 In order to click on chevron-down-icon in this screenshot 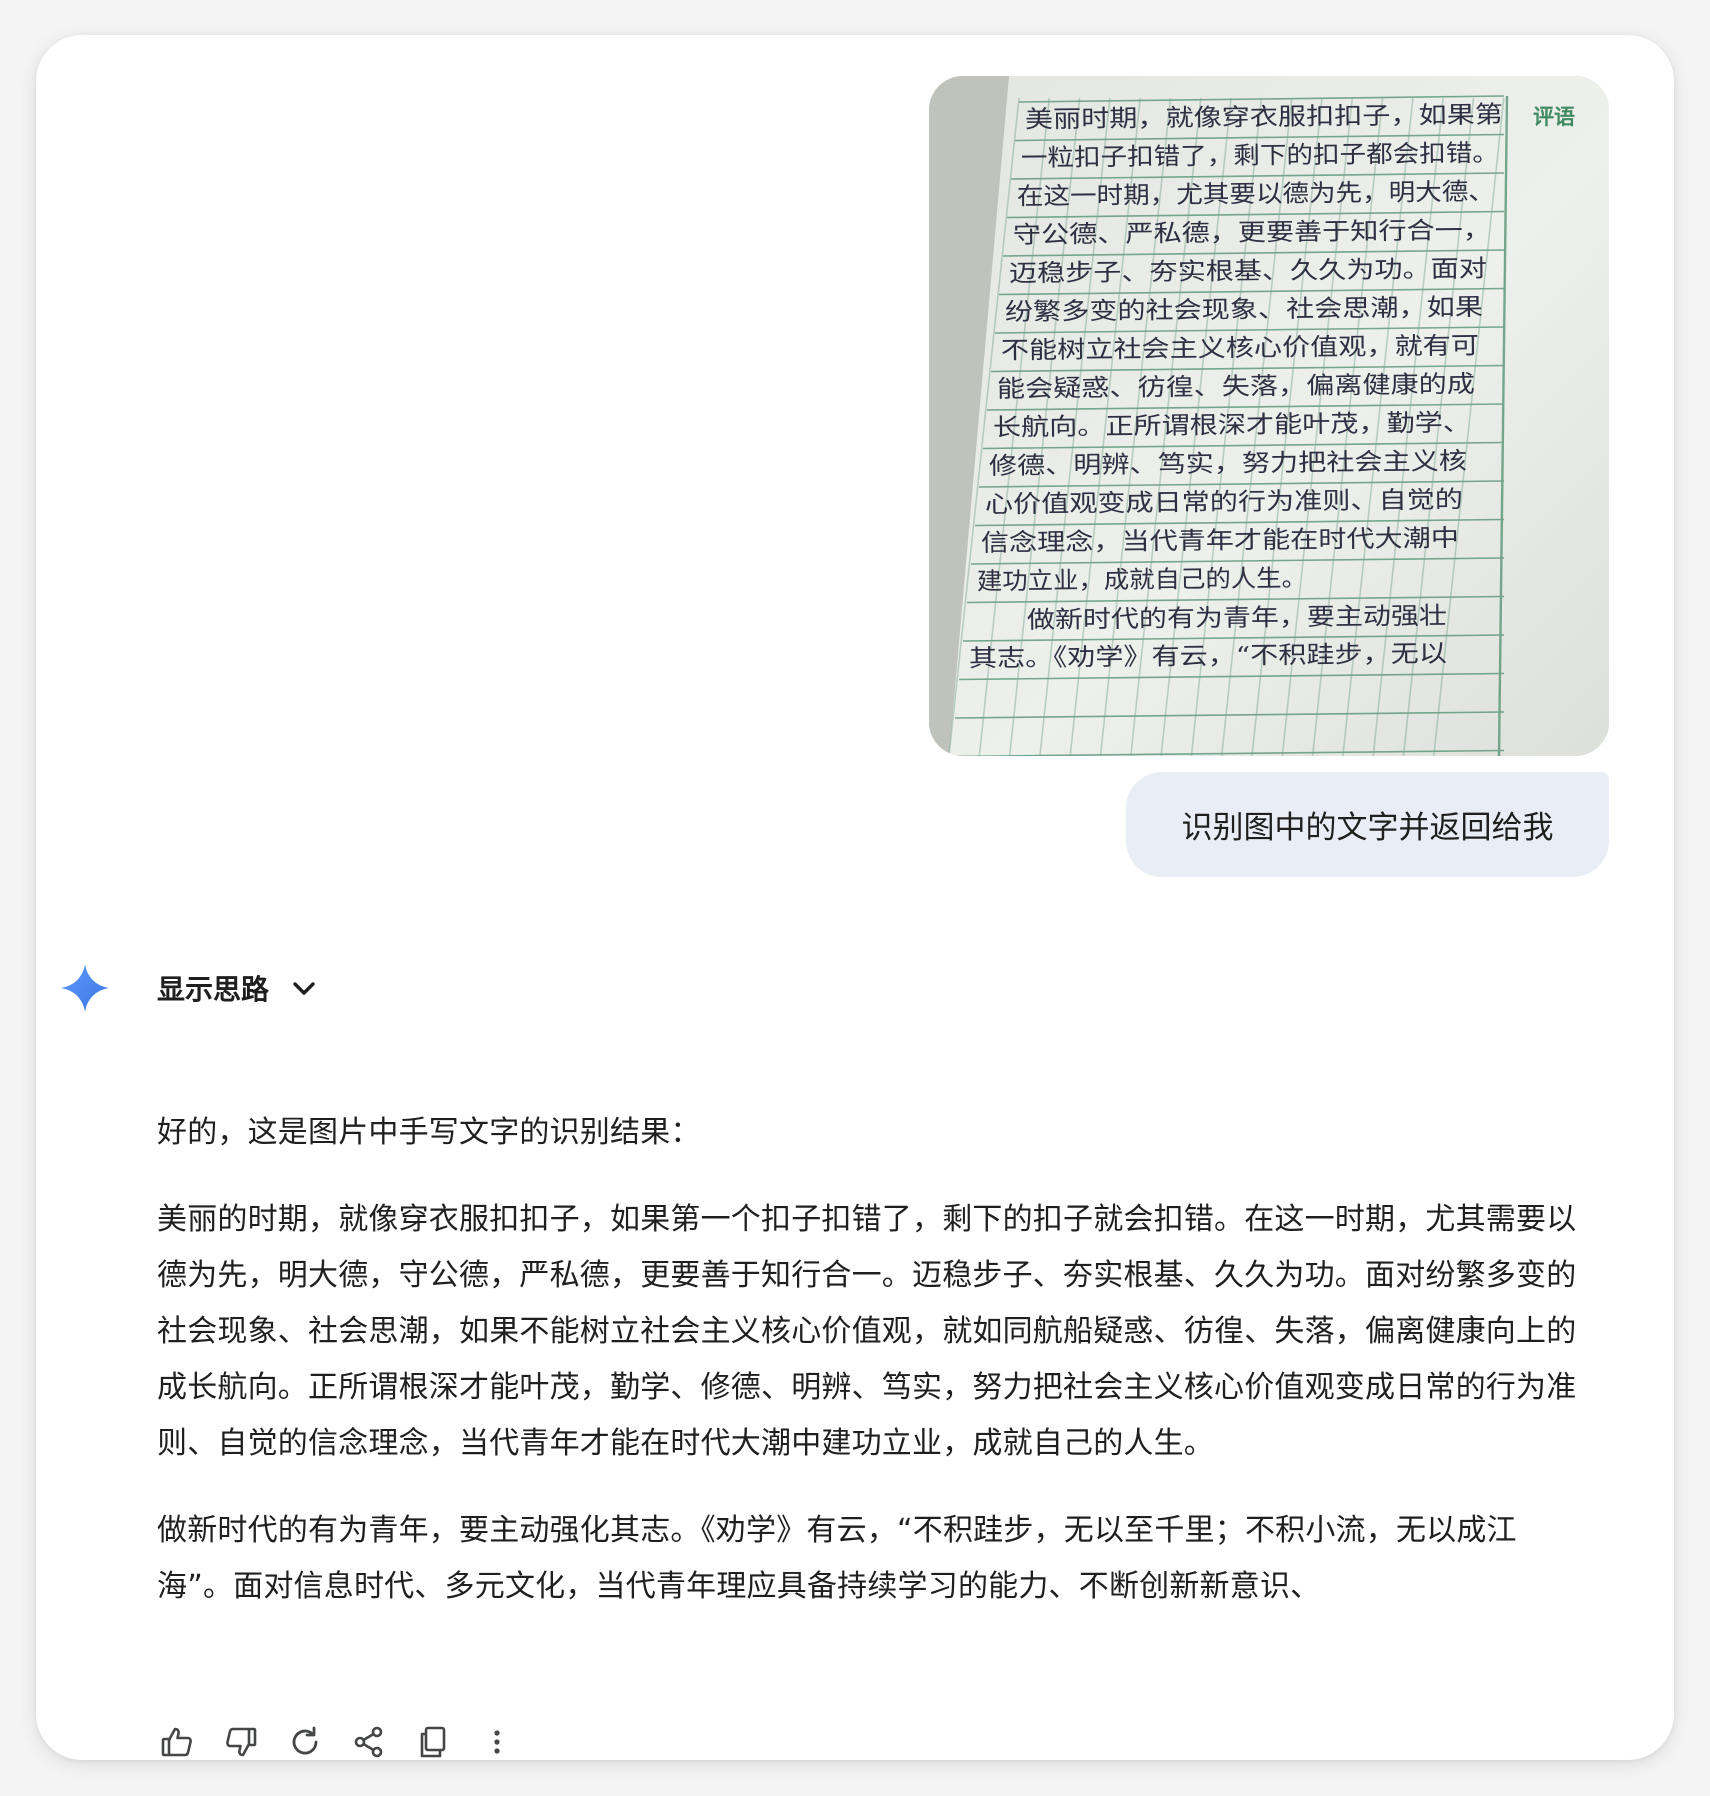, I will do `click(304, 988)`.